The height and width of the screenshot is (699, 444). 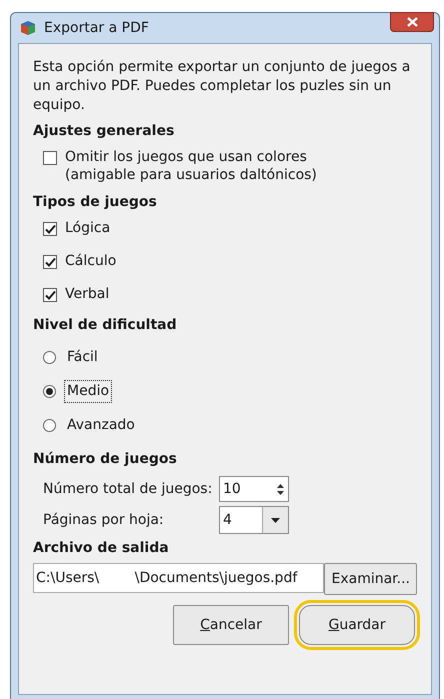 What do you see at coordinates (275, 520) in the screenshot?
I see `dropdown-arrow-icon` at bounding box center [275, 520].